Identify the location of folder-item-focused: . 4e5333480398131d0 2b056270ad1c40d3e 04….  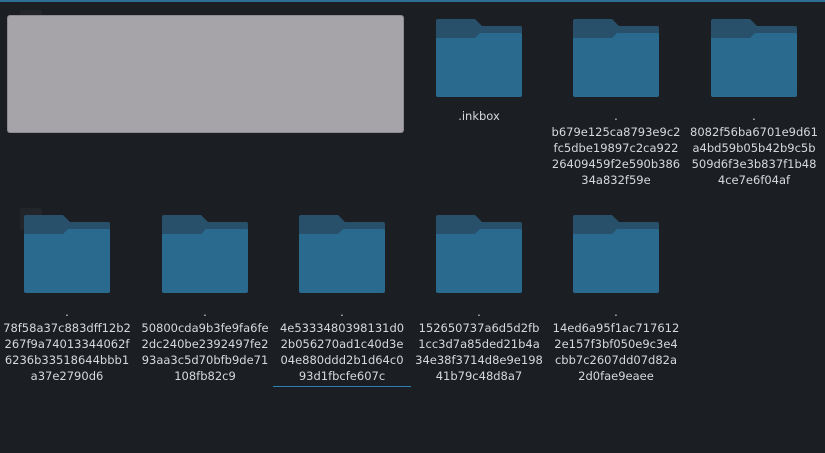
(342, 300).